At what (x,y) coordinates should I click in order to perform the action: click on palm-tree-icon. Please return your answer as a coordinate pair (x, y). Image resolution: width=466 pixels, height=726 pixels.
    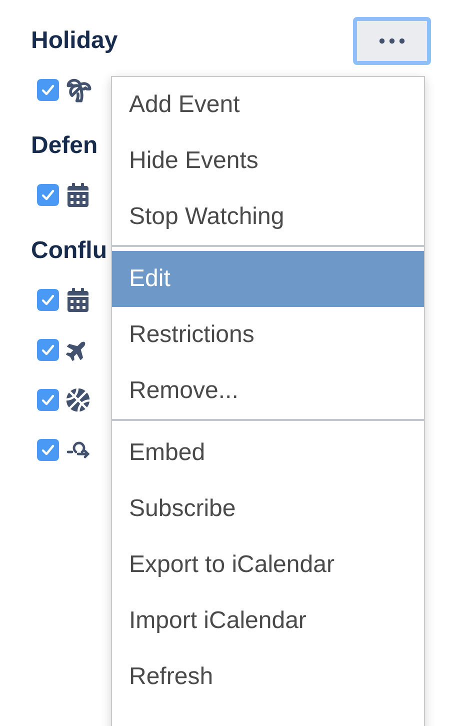
    Looking at the image, I should click on (79, 90).